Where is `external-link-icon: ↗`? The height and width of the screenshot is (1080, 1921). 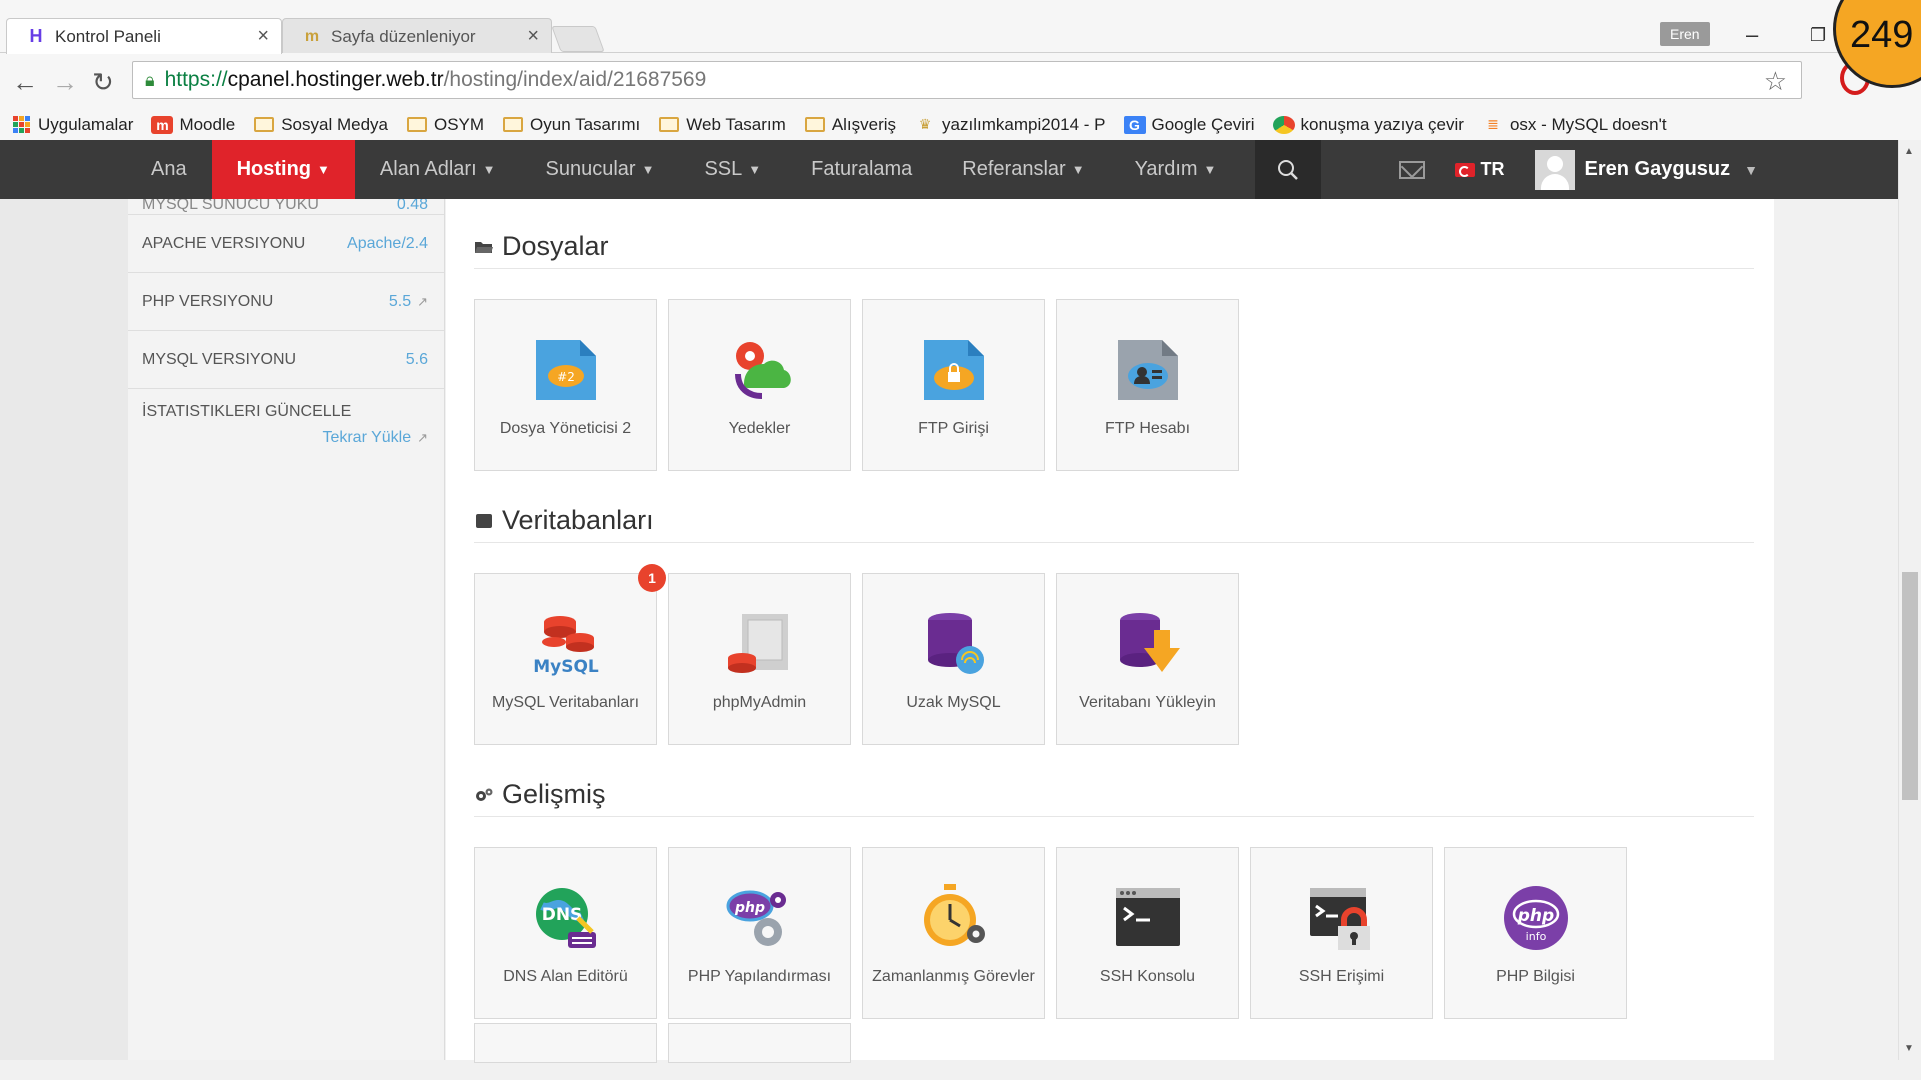
external-link-icon: ↗ is located at coordinates (422, 437).